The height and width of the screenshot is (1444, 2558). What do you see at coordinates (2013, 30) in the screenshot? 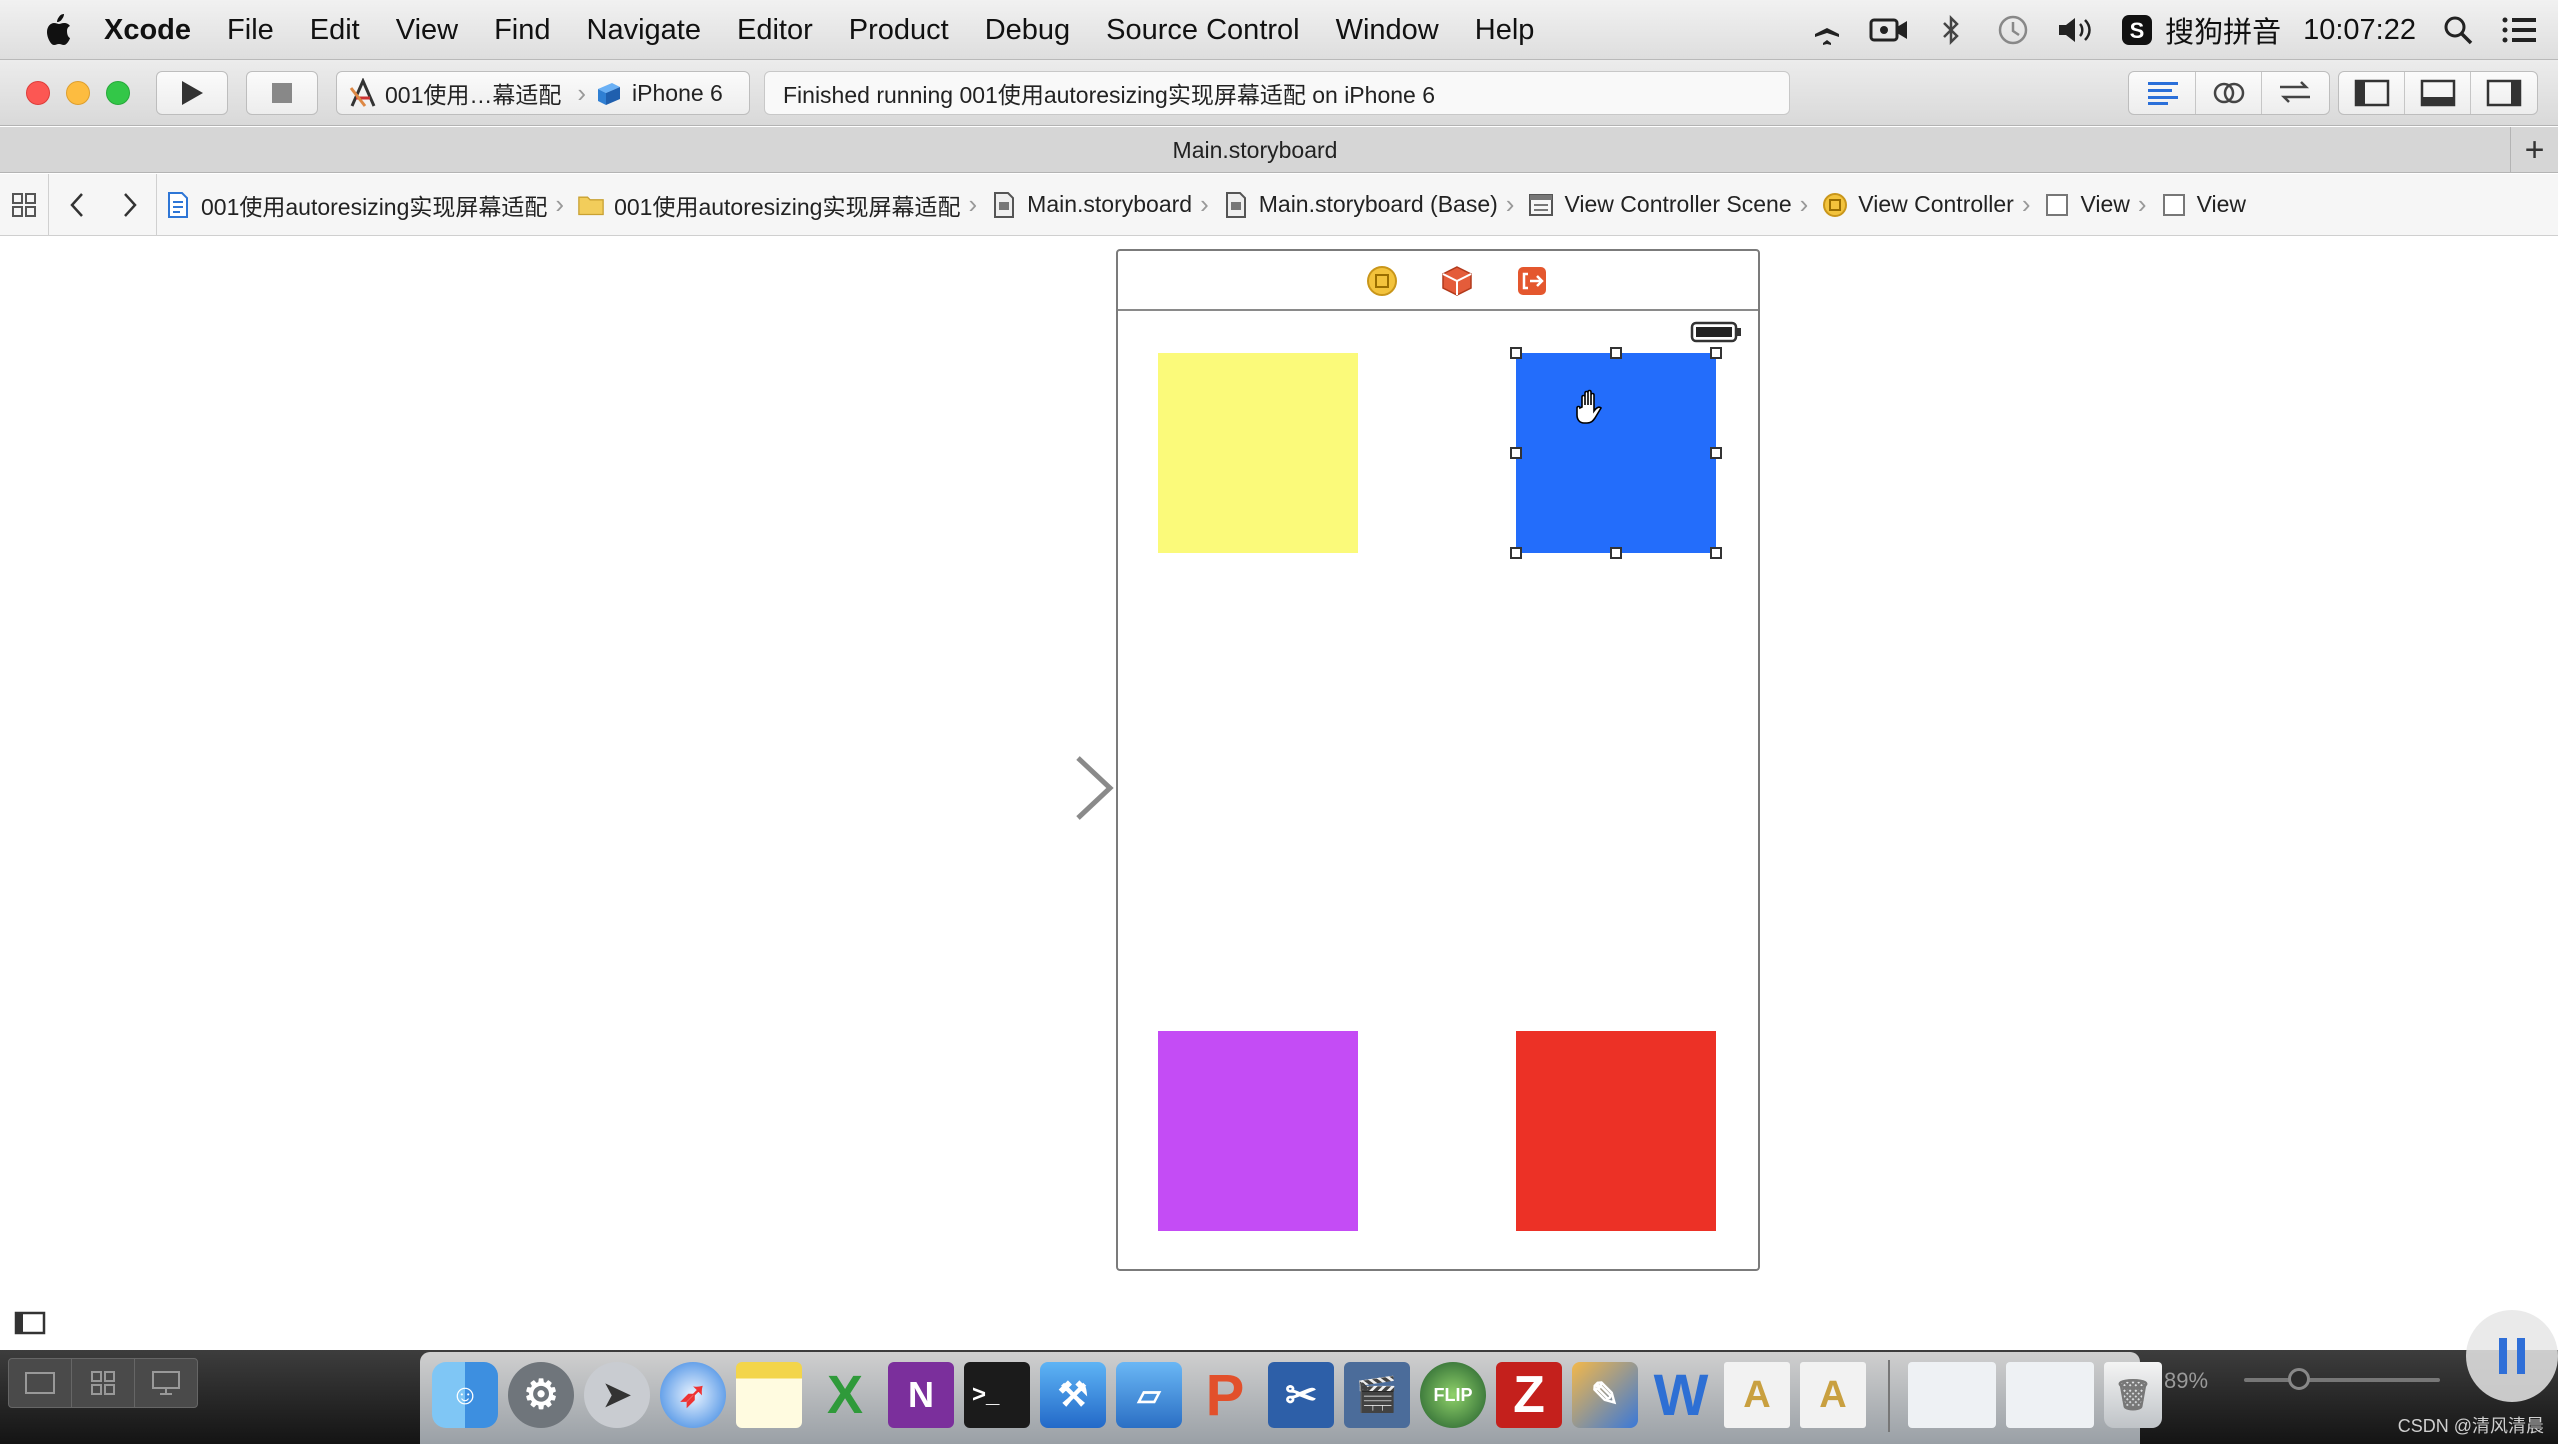
I see `time-machine-icon` at bounding box center [2013, 30].